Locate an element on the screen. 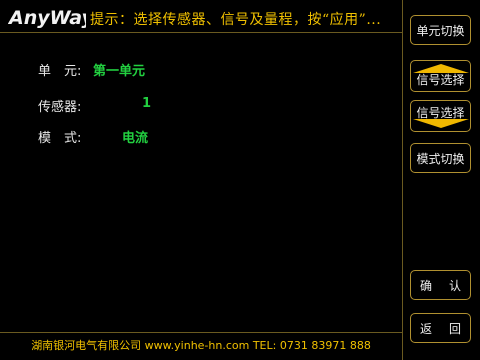  confirm-label-2: 认 is located at coordinates (454, 285).